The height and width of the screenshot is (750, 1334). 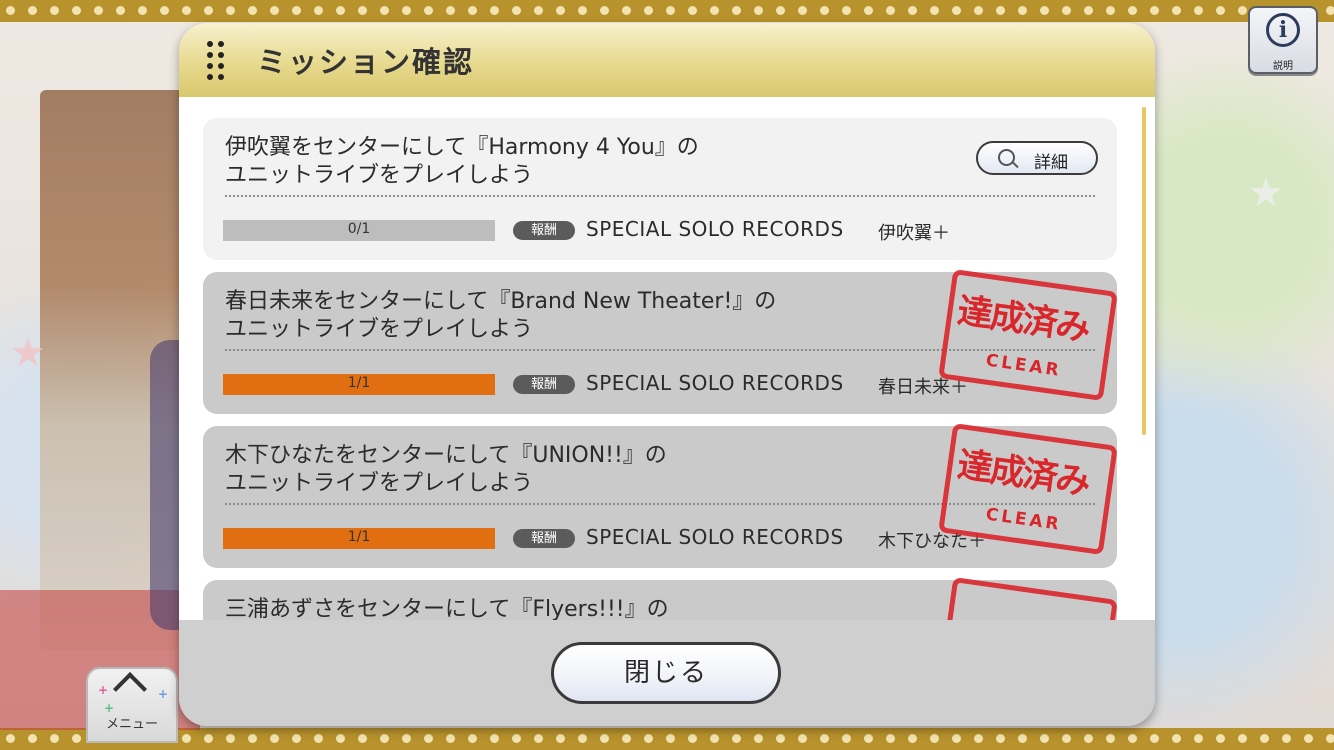 What do you see at coordinates (359, 230) in the screenshot?
I see `progress-bar: 0/1` at bounding box center [359, 230].